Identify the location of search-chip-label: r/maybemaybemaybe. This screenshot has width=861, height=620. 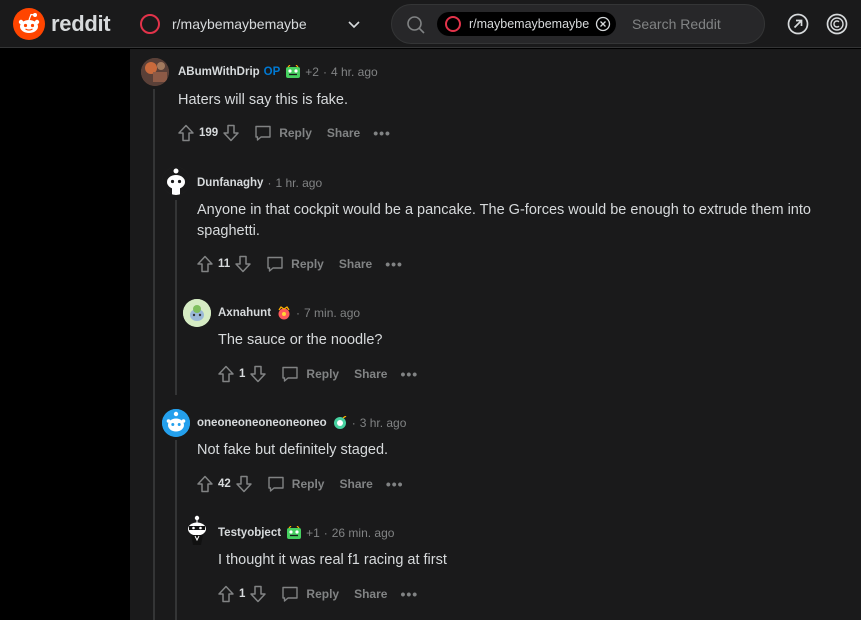
(529, 24).